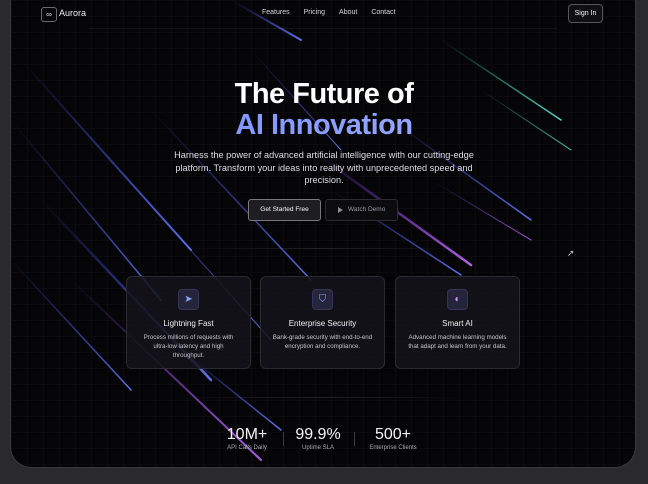 The image size is (648, 484). What do you see at coordinates (328, 12) in the screenshot?
I see `nav-links: Features Pricing About Contact` at bounding box center [328, 12].